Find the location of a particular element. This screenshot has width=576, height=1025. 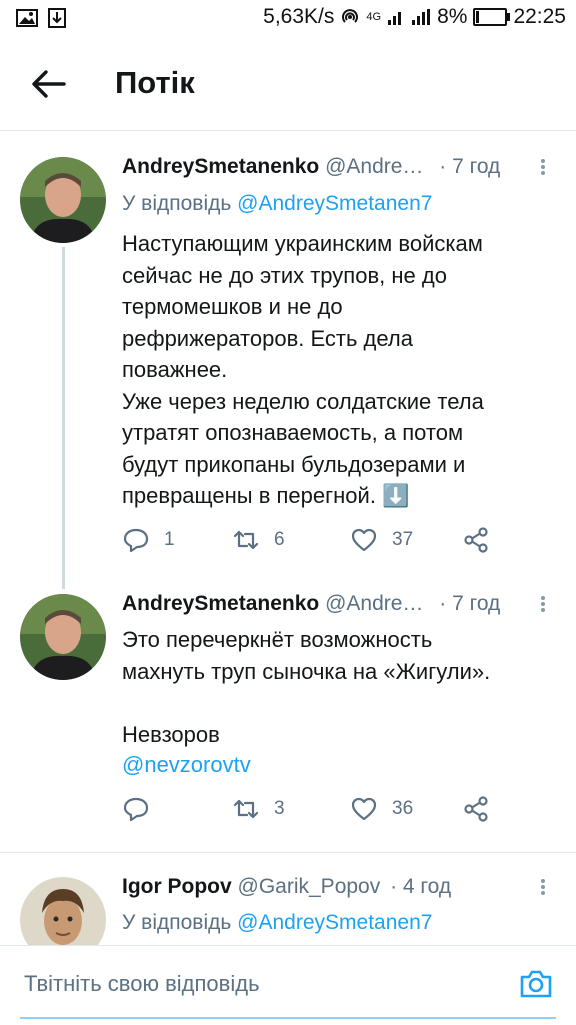

status-bar: 5,63K/s 4G 8% 22:25 is located at coordinates (288, 19).